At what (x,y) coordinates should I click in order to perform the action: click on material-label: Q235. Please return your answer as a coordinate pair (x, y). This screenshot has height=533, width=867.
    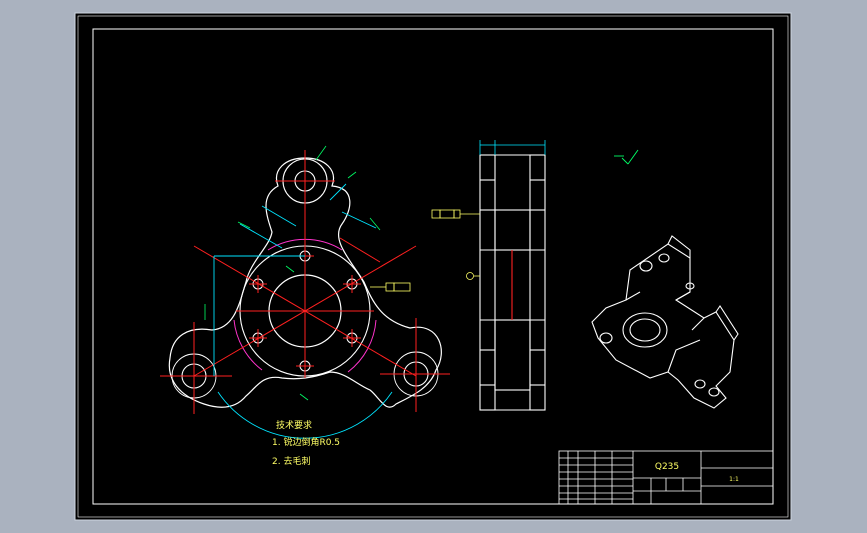
    Looking at the image, I should click on (667, 467).